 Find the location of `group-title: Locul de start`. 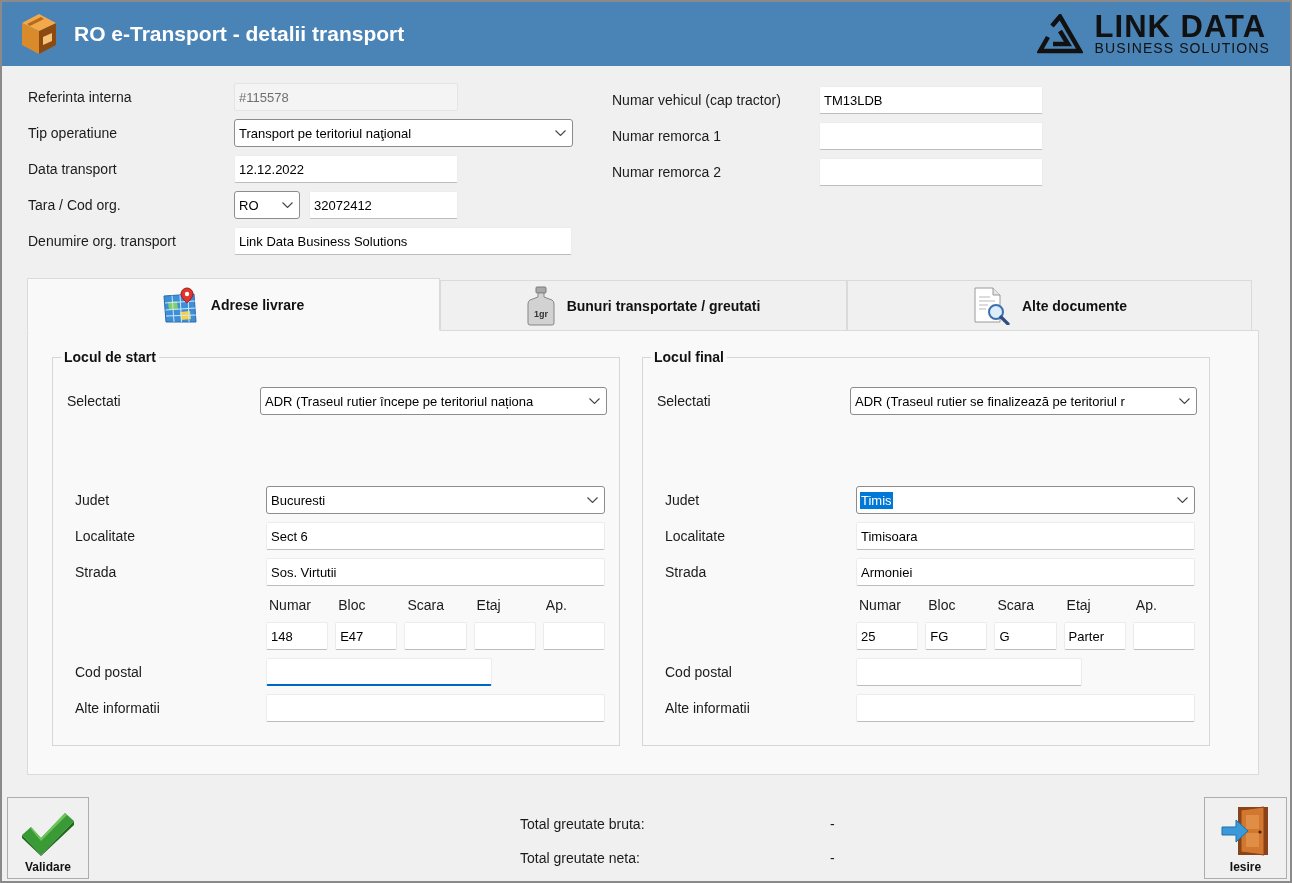

group-title: Locul de start is located at coordinates (110, 357).